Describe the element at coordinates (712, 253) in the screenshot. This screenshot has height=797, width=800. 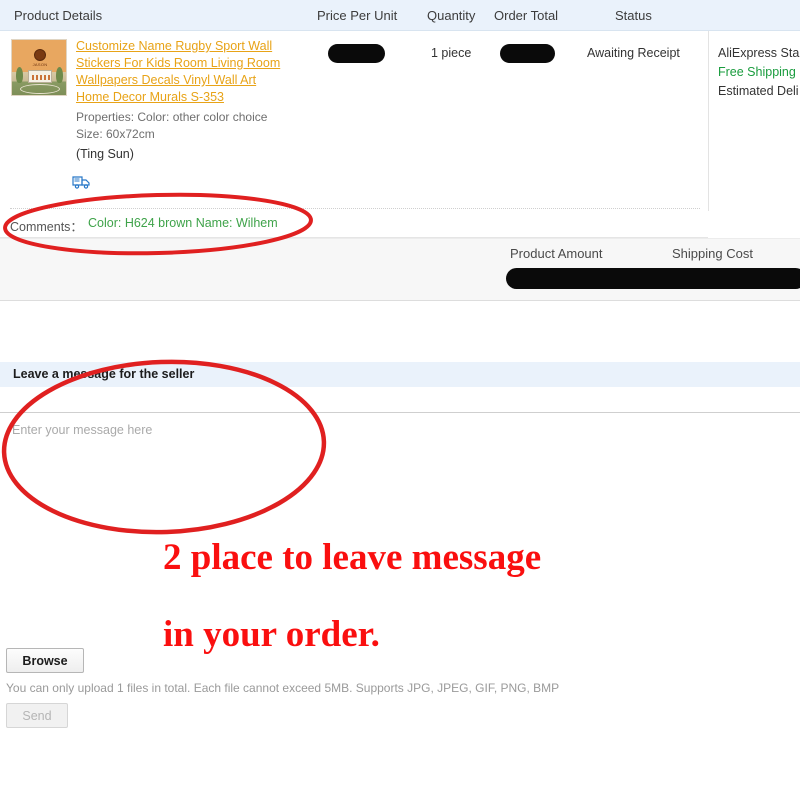
I see `shipping-cost-label: Shipping Cost` at that location.